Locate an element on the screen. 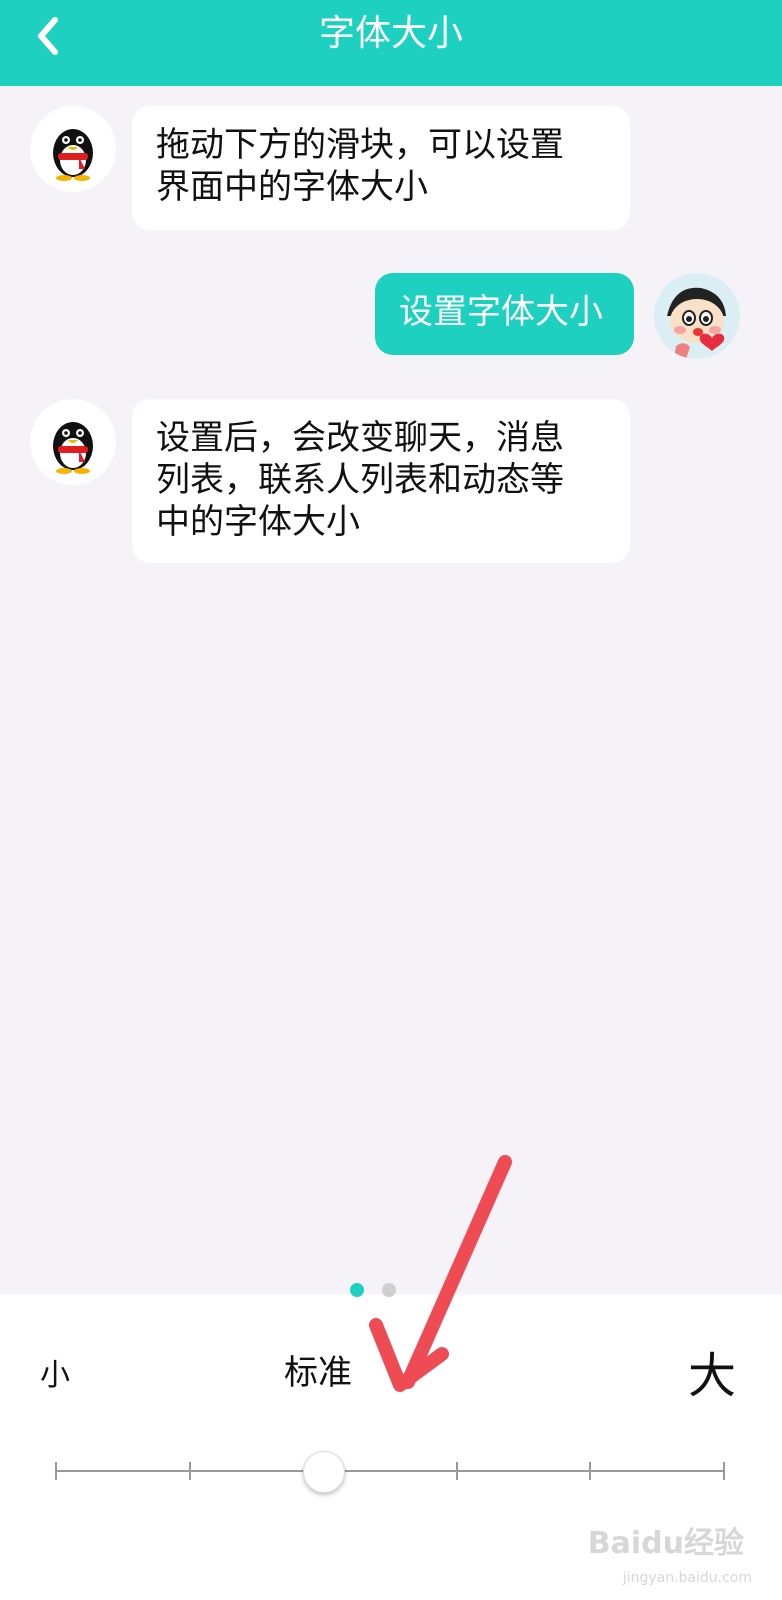  baidu-watermark-url: jingyan.baidu.com is located at coordinates (687, 1578).